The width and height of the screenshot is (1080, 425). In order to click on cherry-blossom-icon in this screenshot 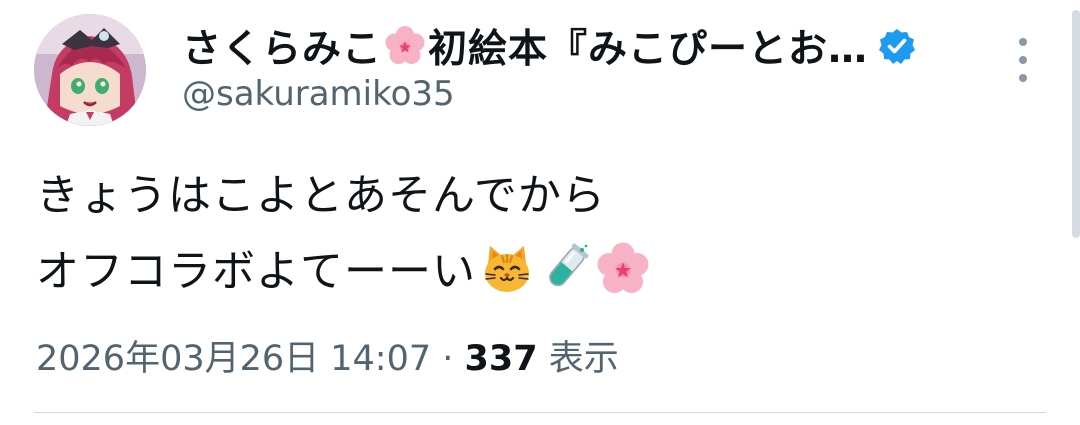, I will do `click(405, 46)`.